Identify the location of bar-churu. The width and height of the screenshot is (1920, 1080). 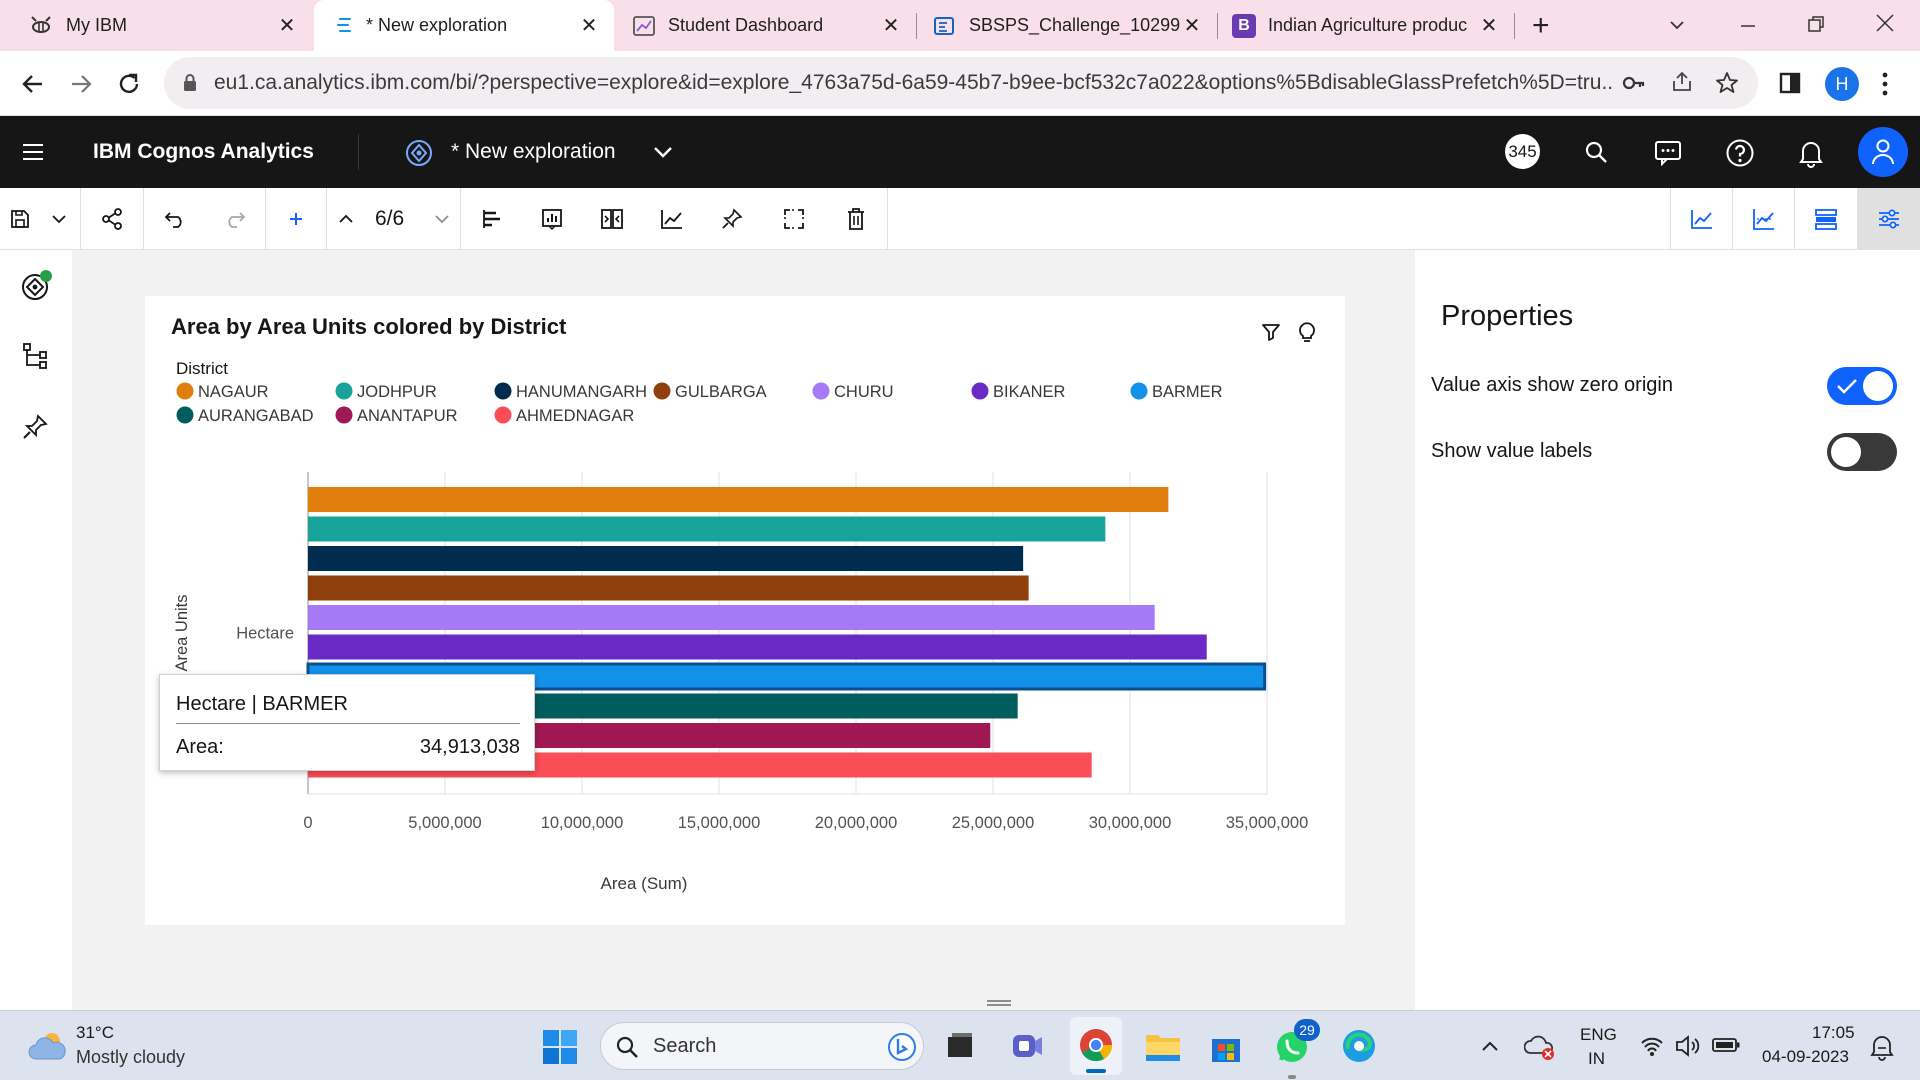
(731, 617).